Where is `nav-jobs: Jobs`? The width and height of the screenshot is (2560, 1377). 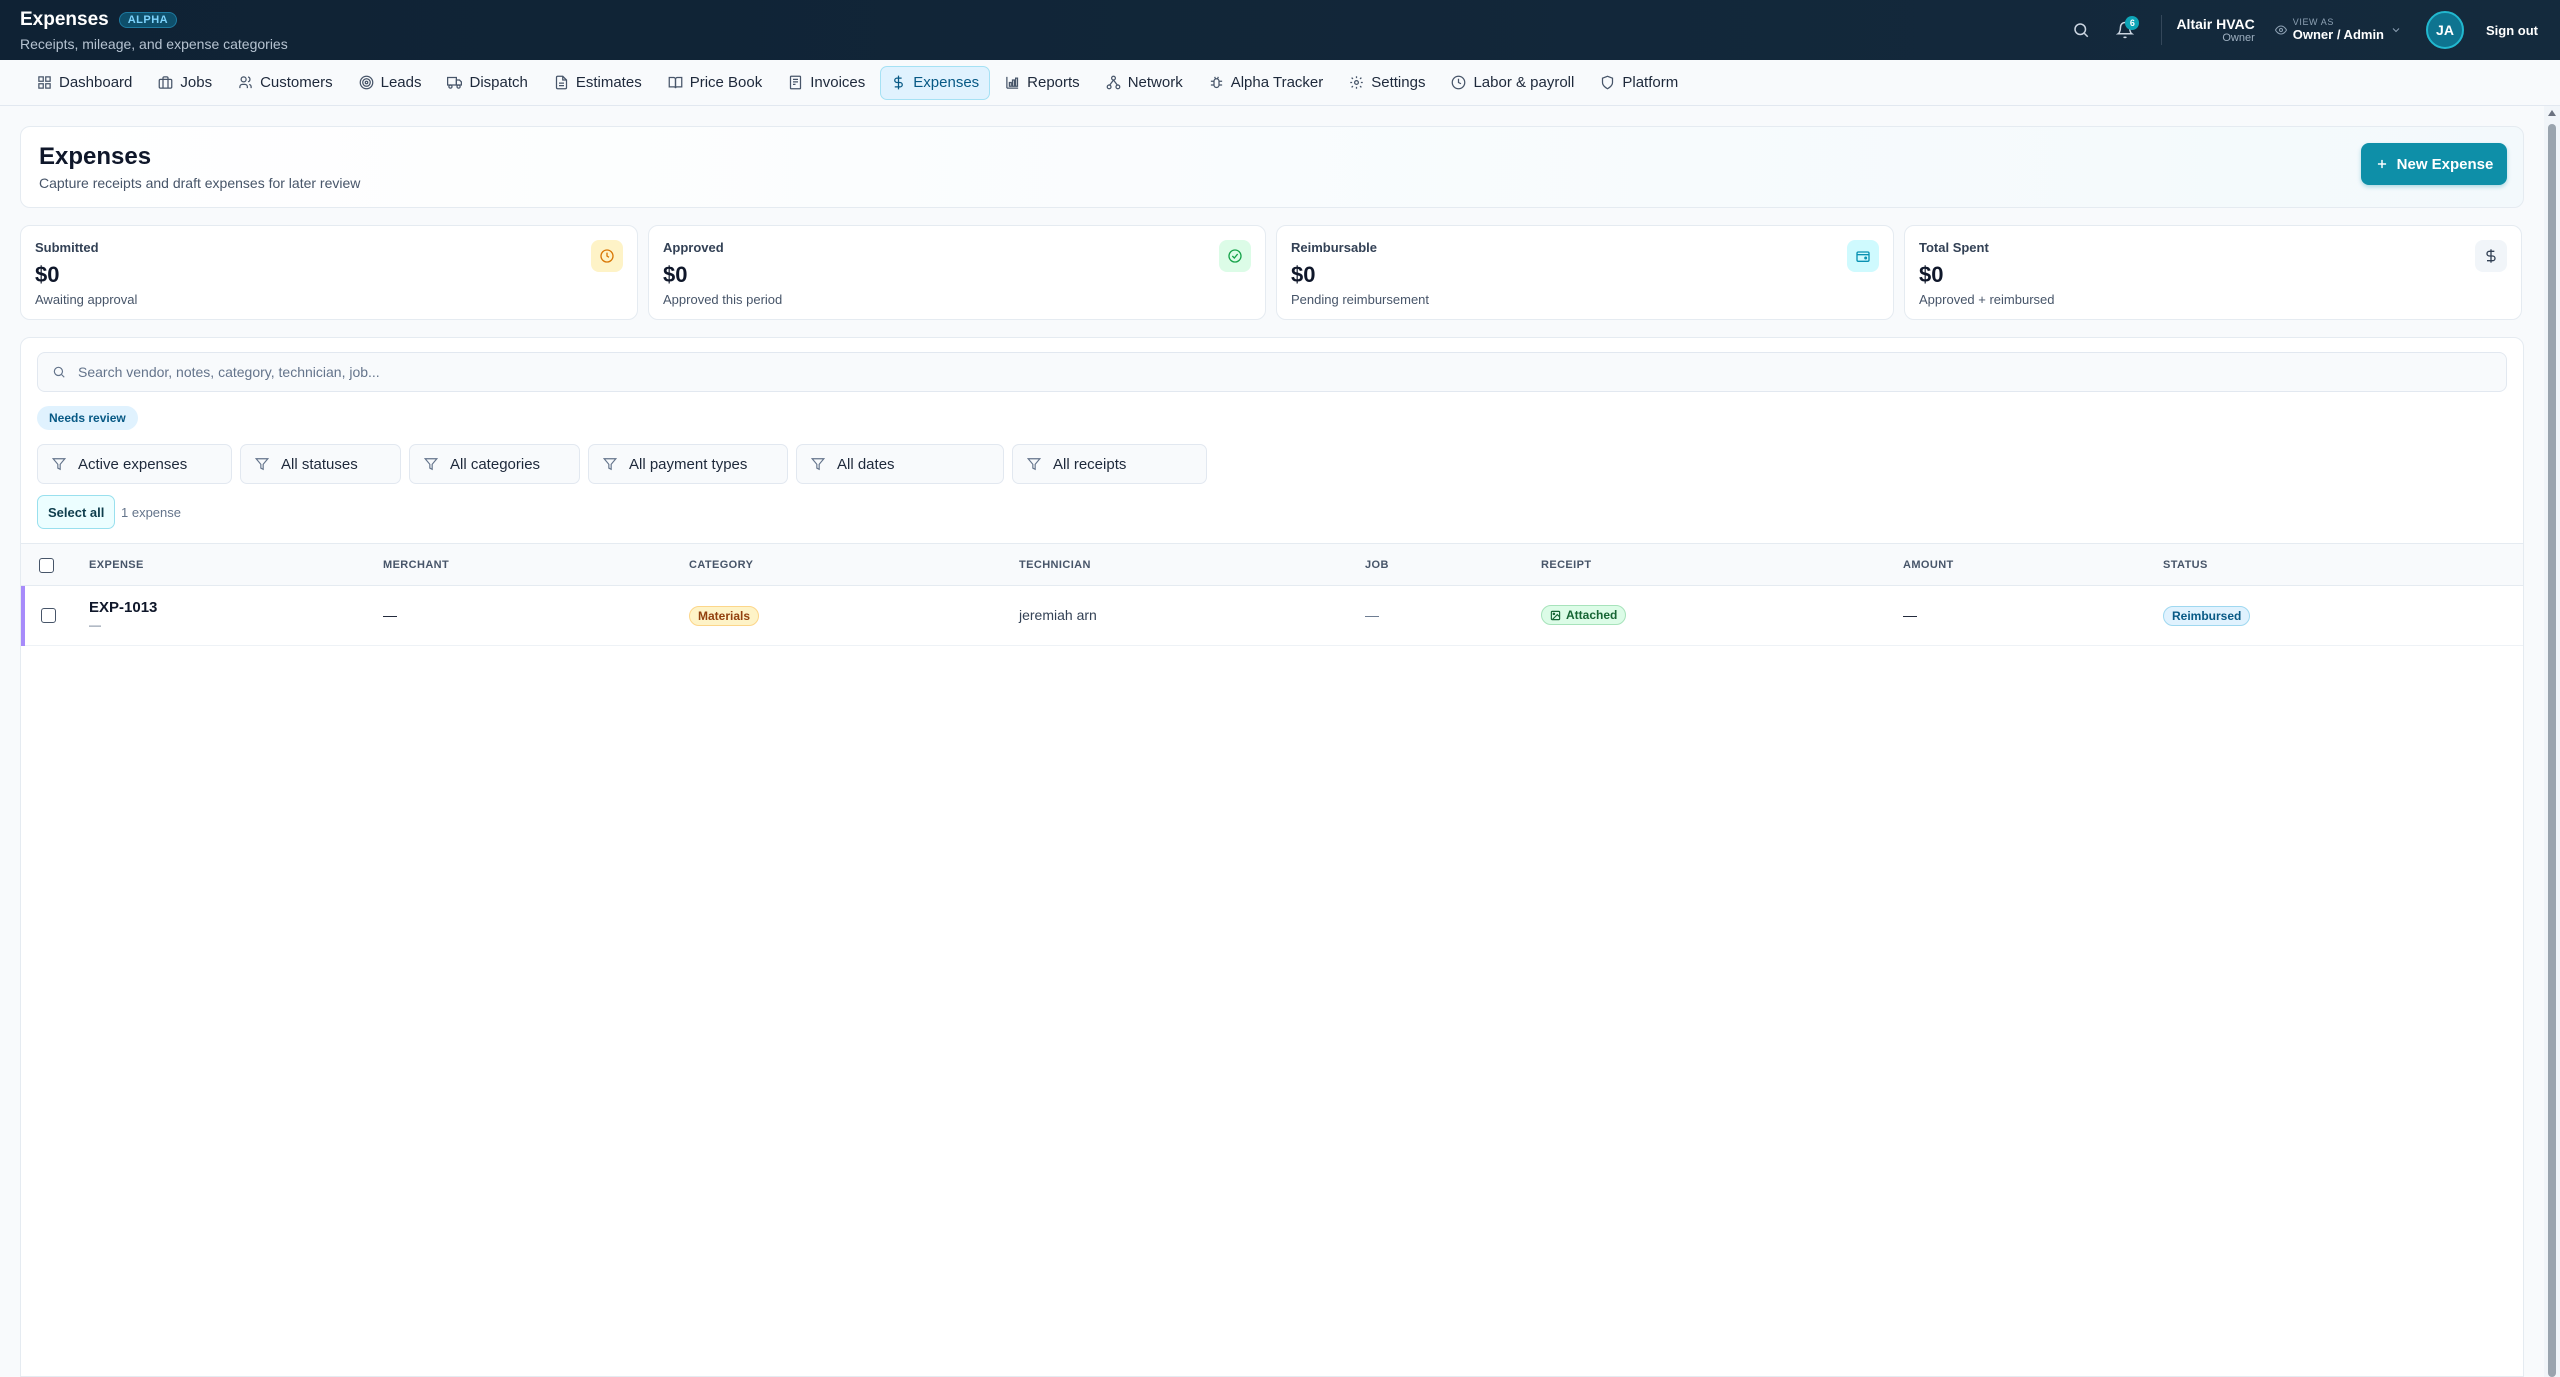 nav-jobs: Jobs is located at coordinates (185, 83).